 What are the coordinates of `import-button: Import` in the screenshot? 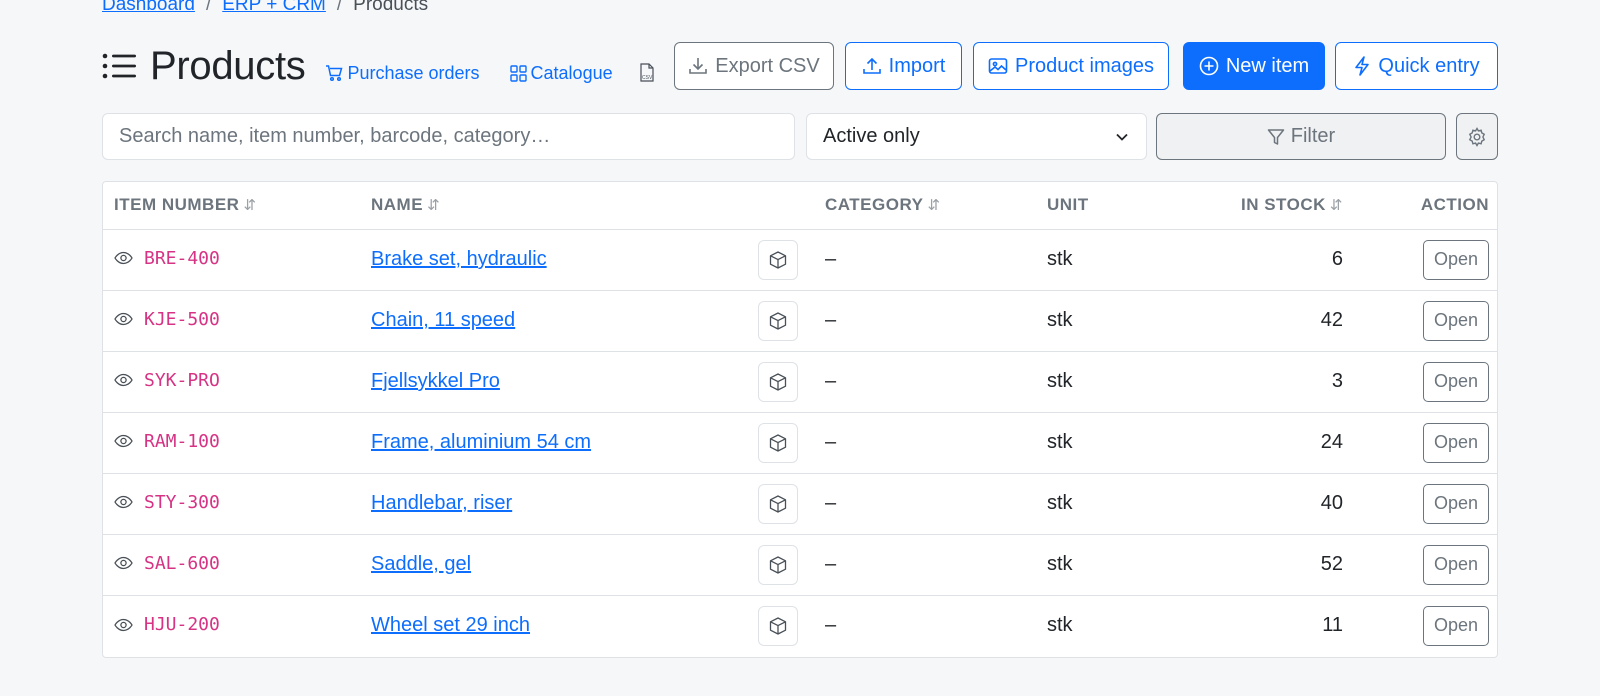 It's located at (903, 66).